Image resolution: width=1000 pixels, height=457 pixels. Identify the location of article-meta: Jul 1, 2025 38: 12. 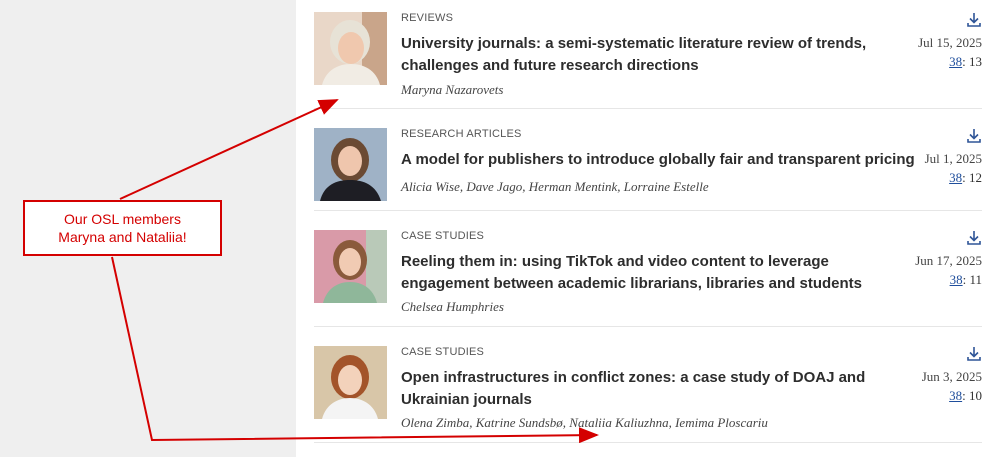
(937, 157).